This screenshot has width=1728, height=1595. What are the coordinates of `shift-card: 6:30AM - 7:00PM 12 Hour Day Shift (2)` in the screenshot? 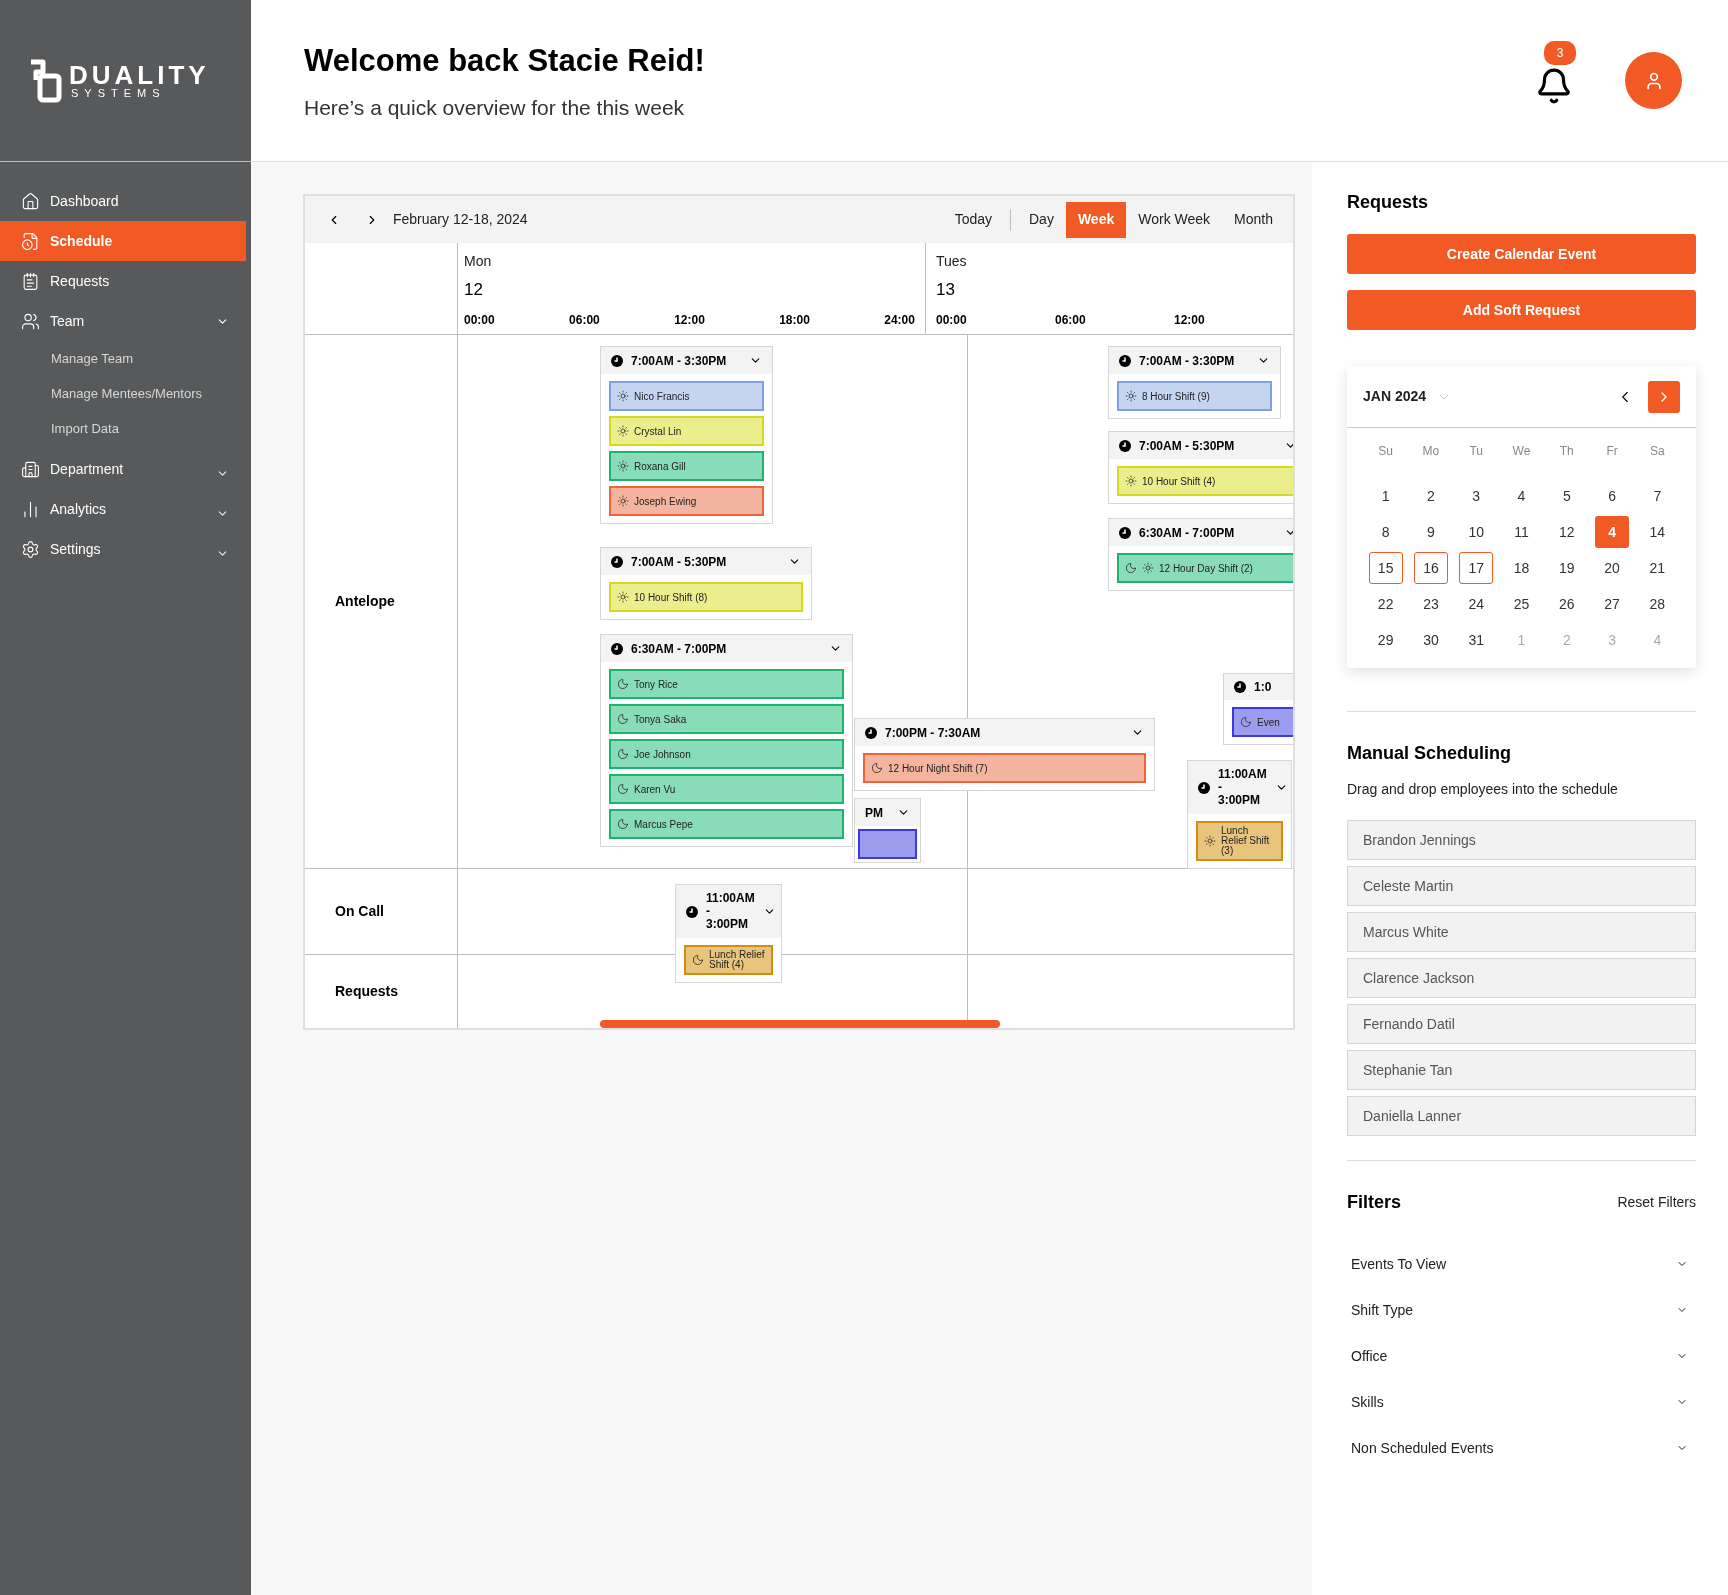 It's located at (1200, 554).